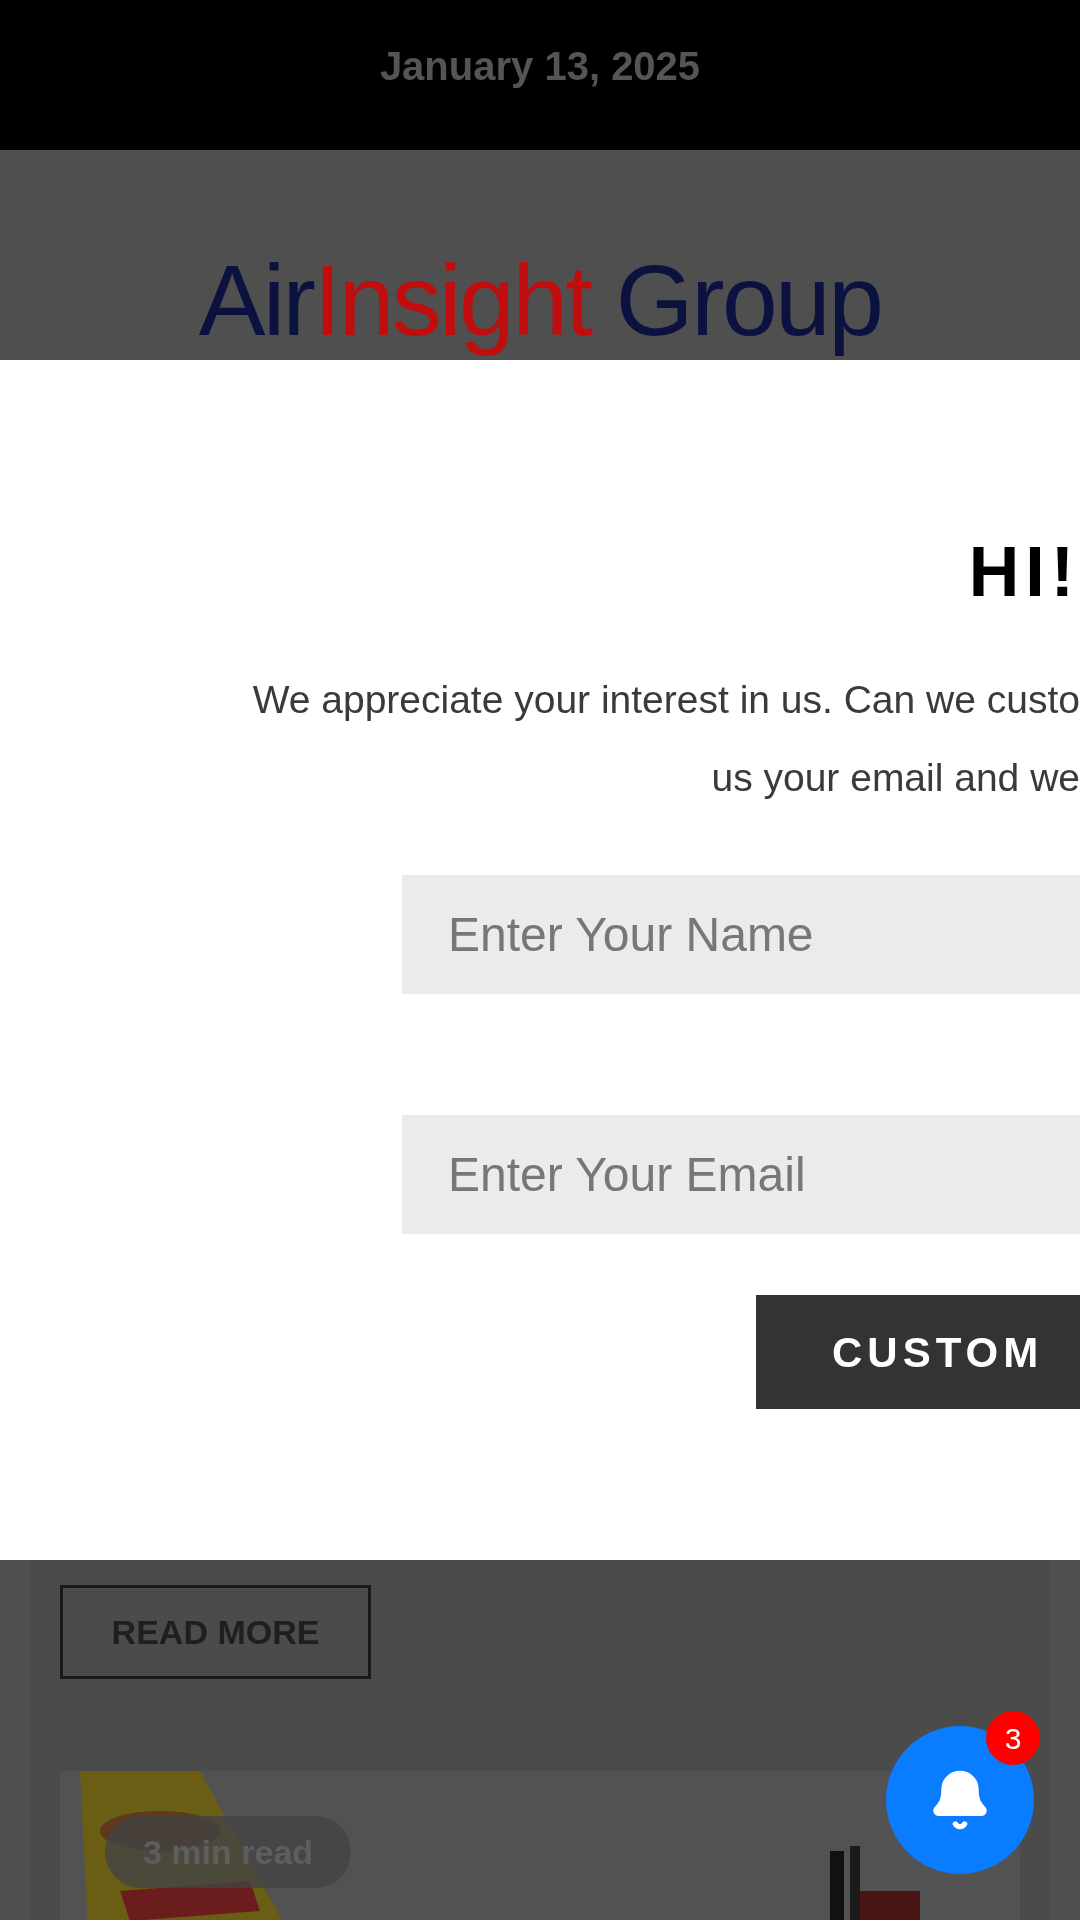  Describe the element at coordinates (741, 1174) in the screenshot. I see `email-field: Enter Your Email` at that location.